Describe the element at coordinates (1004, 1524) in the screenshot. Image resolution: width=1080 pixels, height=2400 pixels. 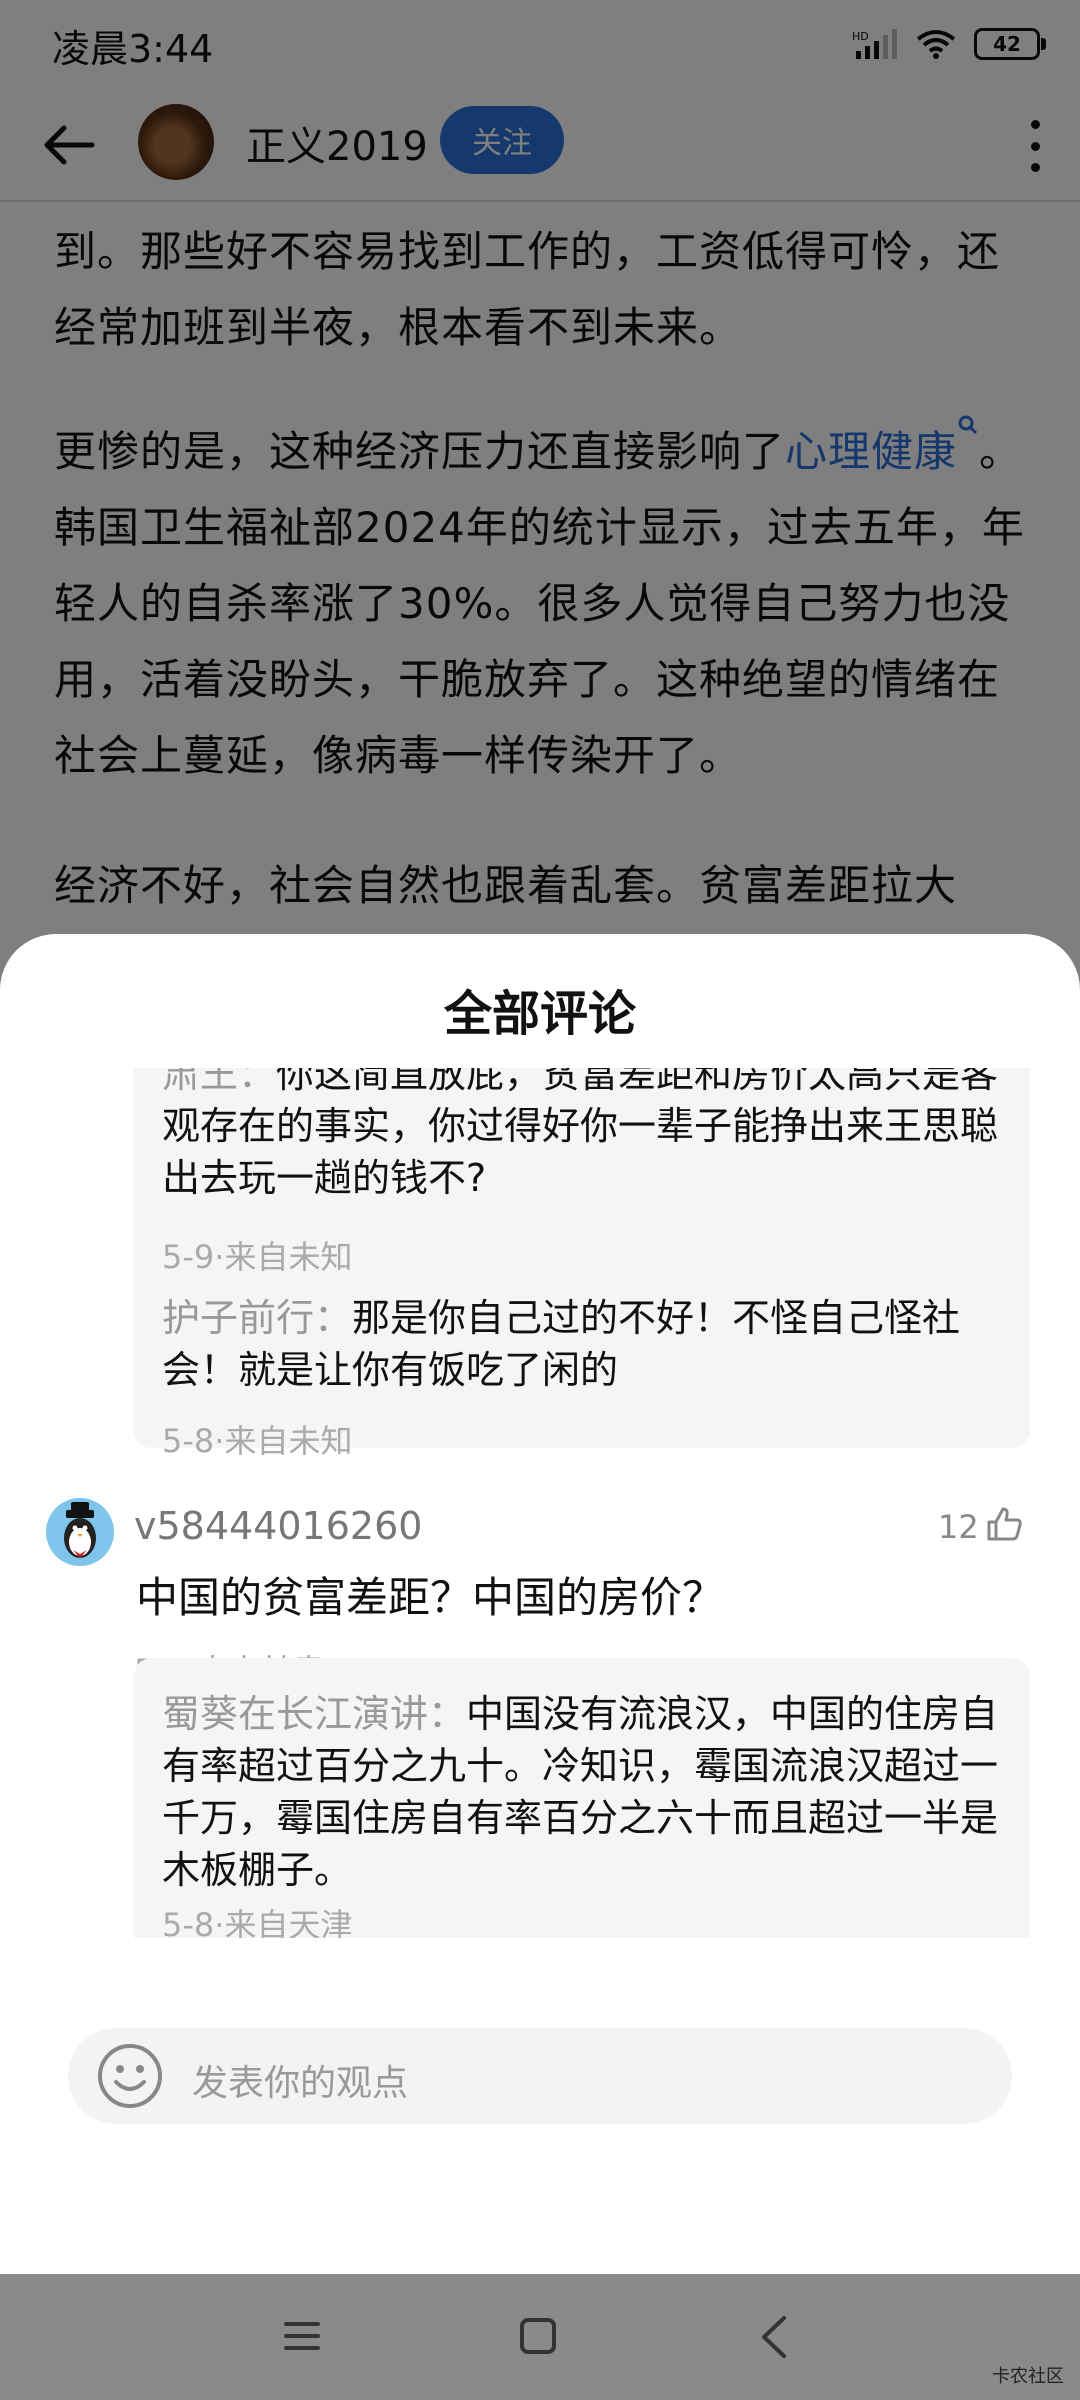
I see `thumbs-up-icon` at that location.